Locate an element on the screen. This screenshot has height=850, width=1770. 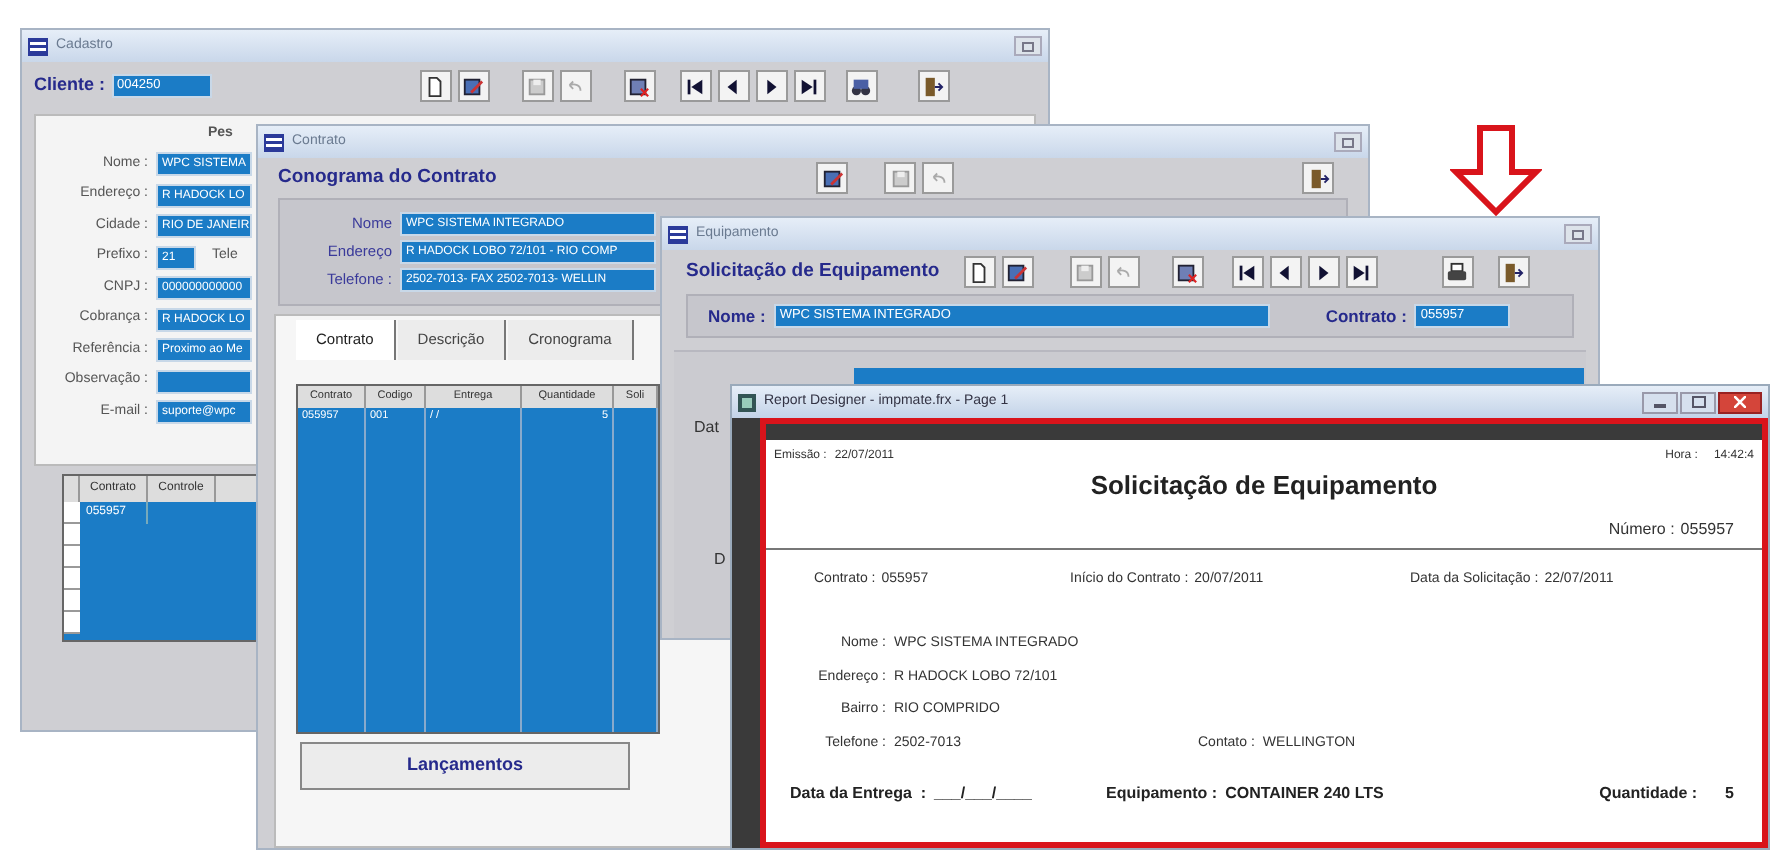
window-heading: Solicitação de Equipamento is located at coordinates (813, 271).